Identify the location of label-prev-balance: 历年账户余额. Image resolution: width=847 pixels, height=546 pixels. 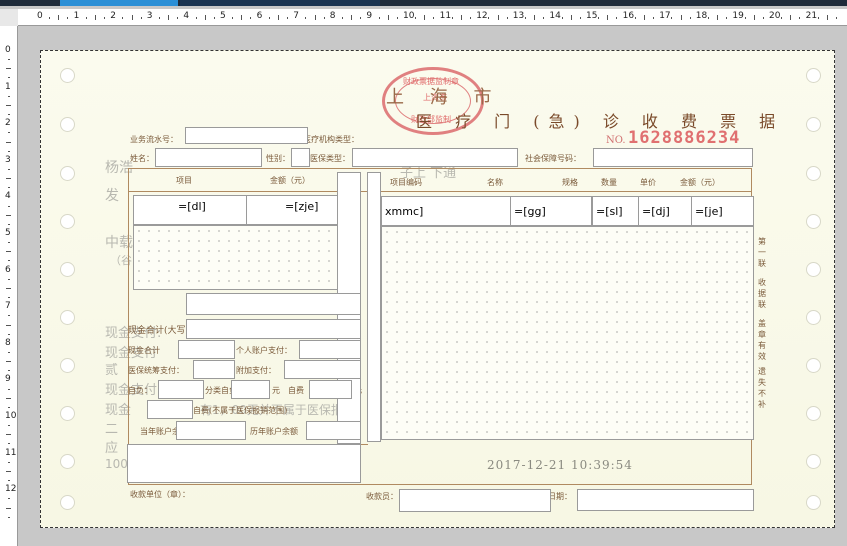
(274, 431).